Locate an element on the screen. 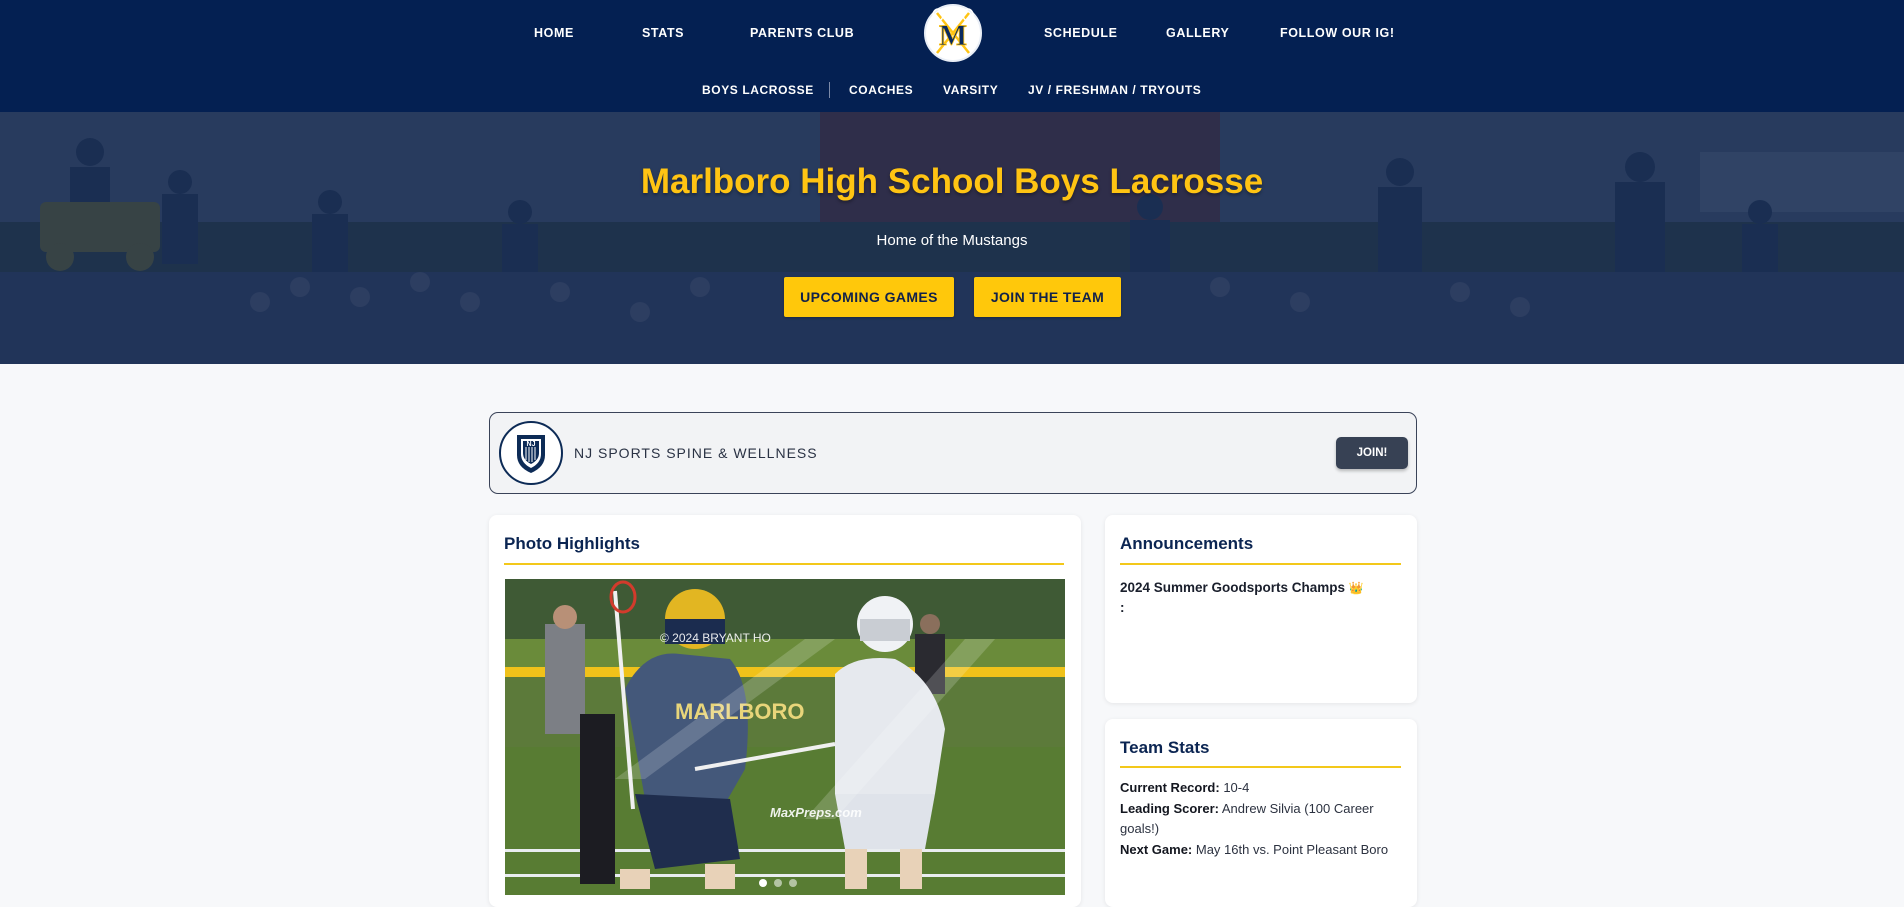 Image resolution: width=1904 pixels, height=907 pixels. subnav-varsity: VARSITY is located at coordinates (970, 90).